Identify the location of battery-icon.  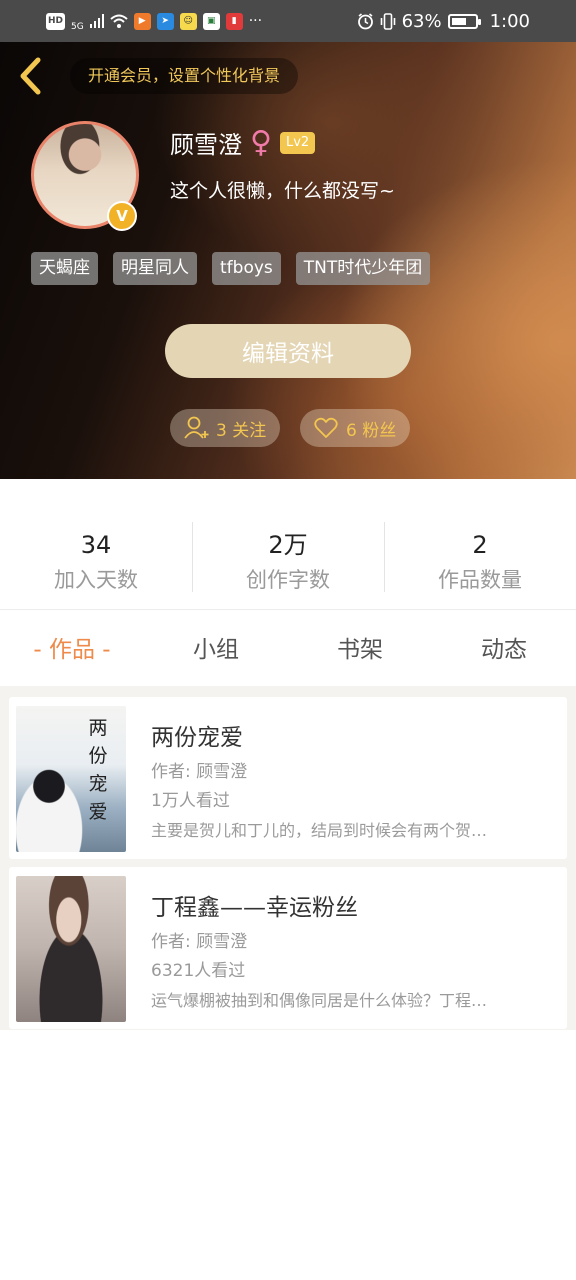
(464, 21).